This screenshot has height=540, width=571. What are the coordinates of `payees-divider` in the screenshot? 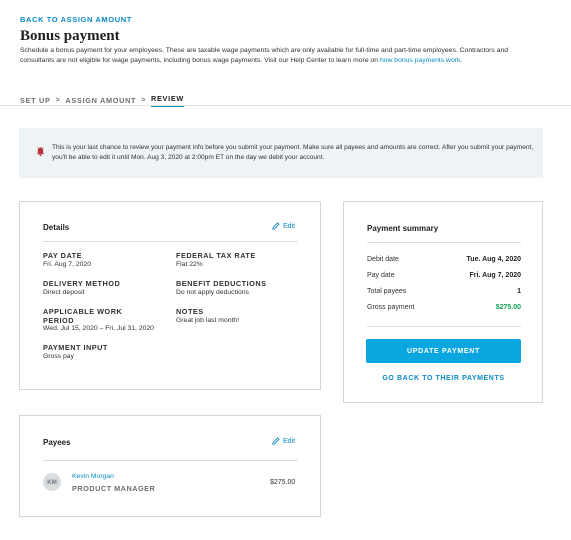 It's located at (170, 460).